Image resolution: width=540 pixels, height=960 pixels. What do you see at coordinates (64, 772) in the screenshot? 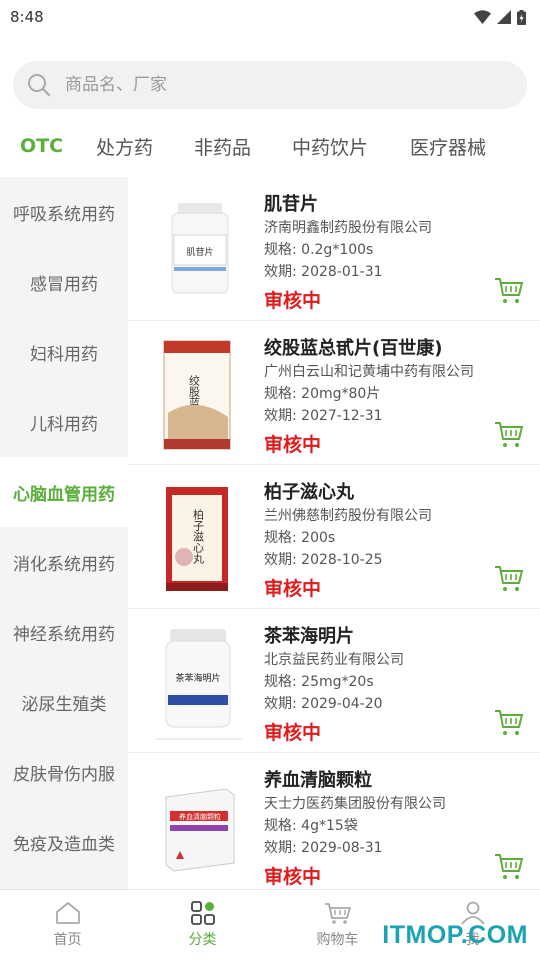
I see `sidebar-item-skin-bone: 皮肤骨伤内服` at bounding box center [64, 772].